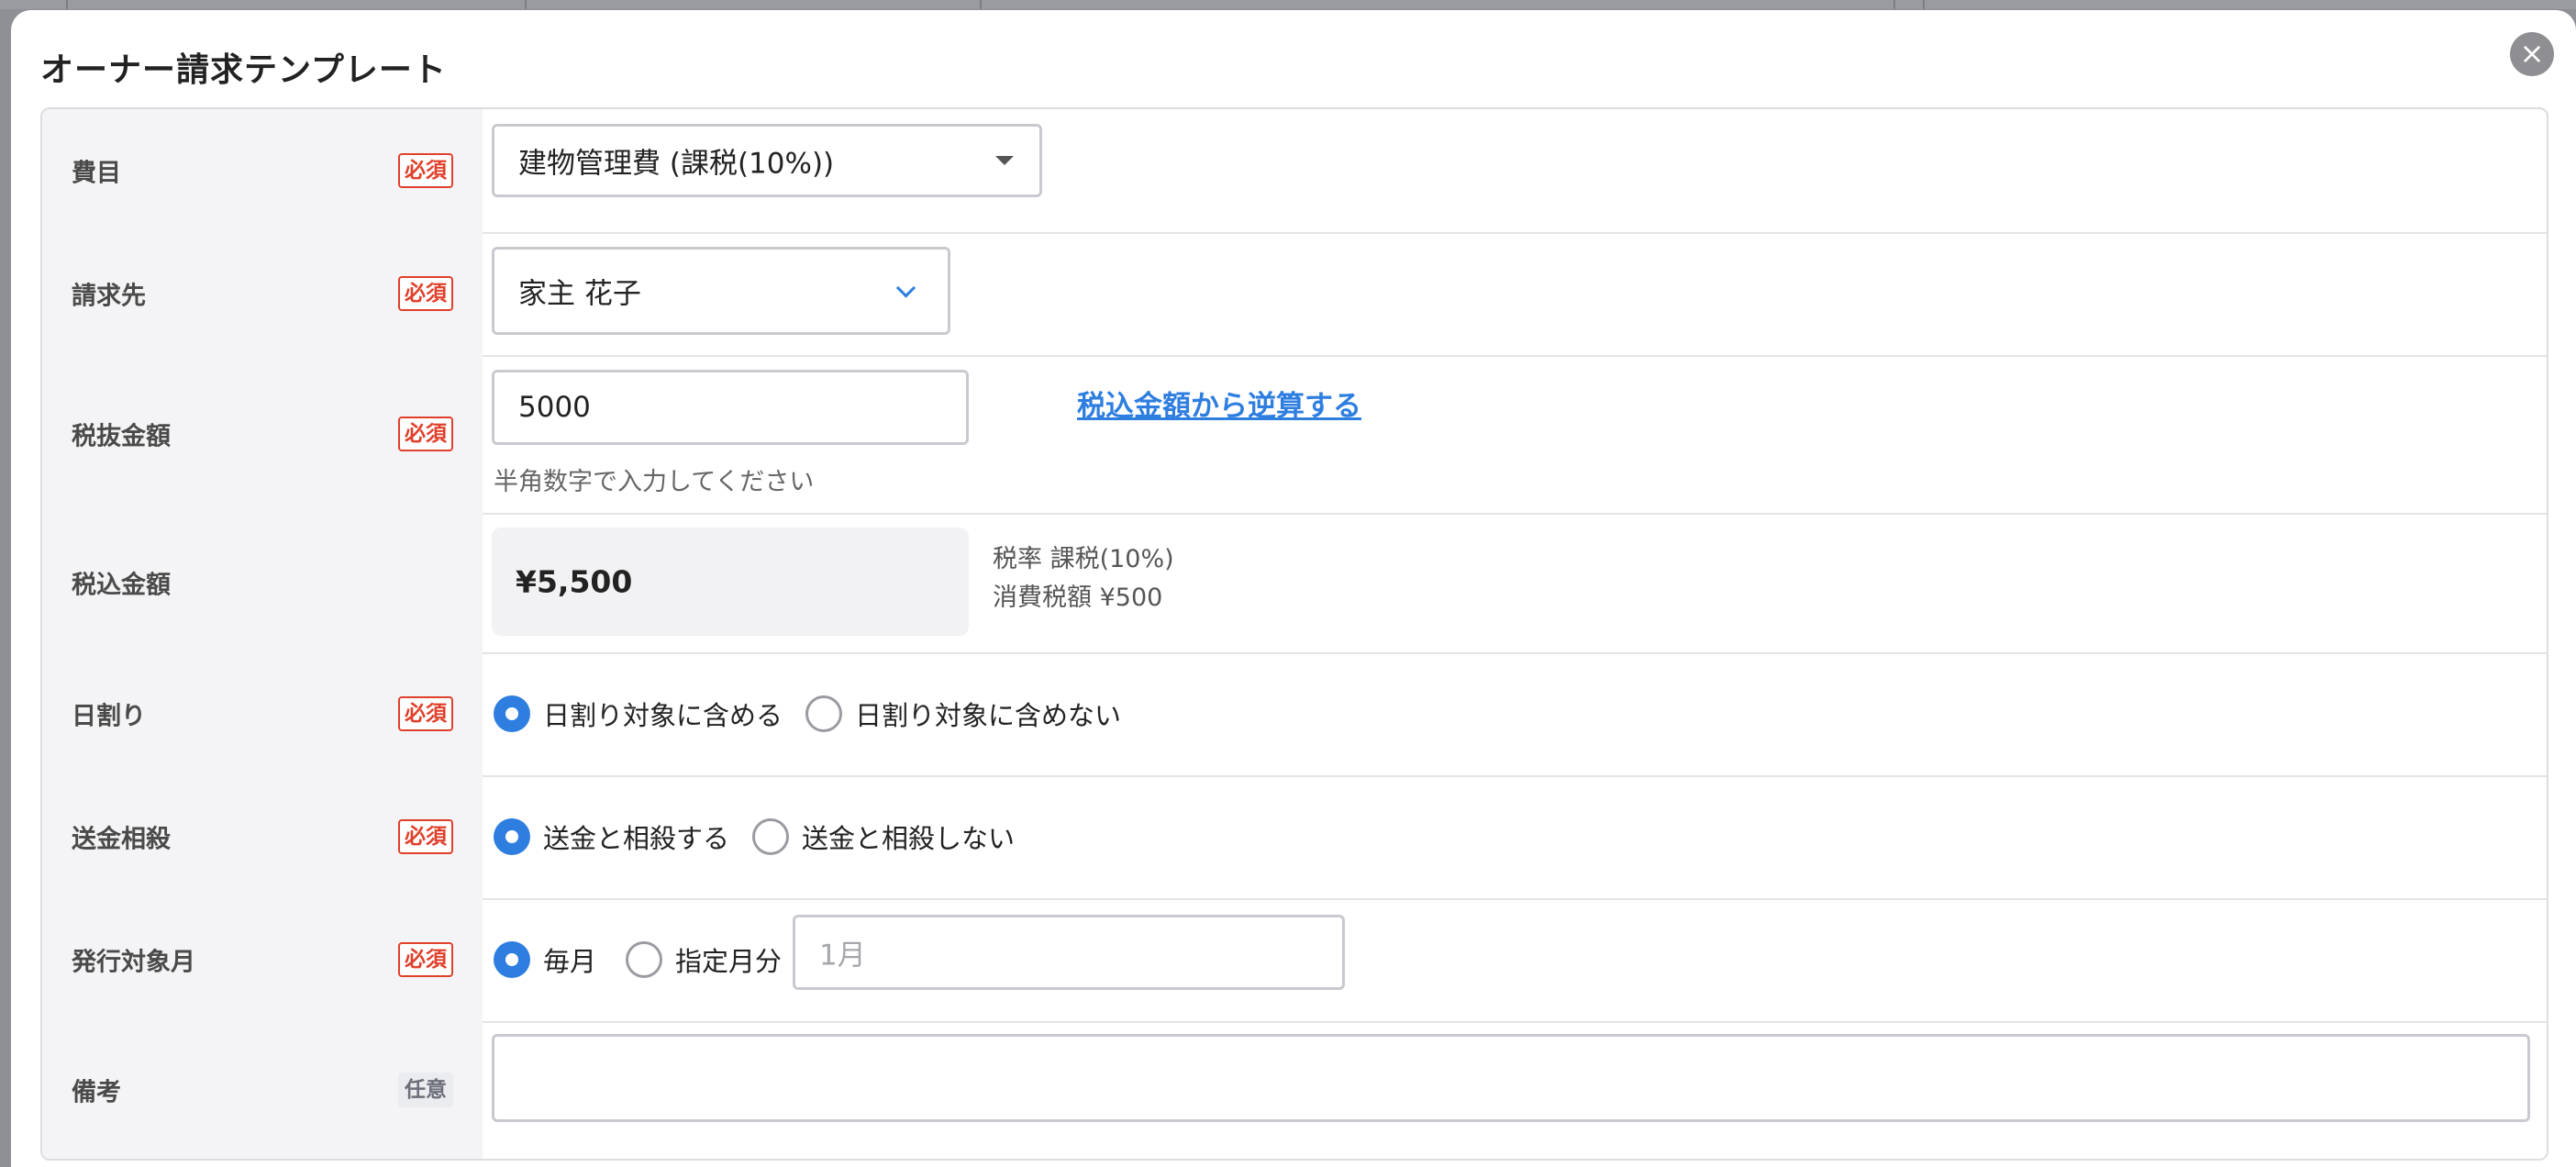  I want to click on field-label: 税込金額, so click(121, 585).